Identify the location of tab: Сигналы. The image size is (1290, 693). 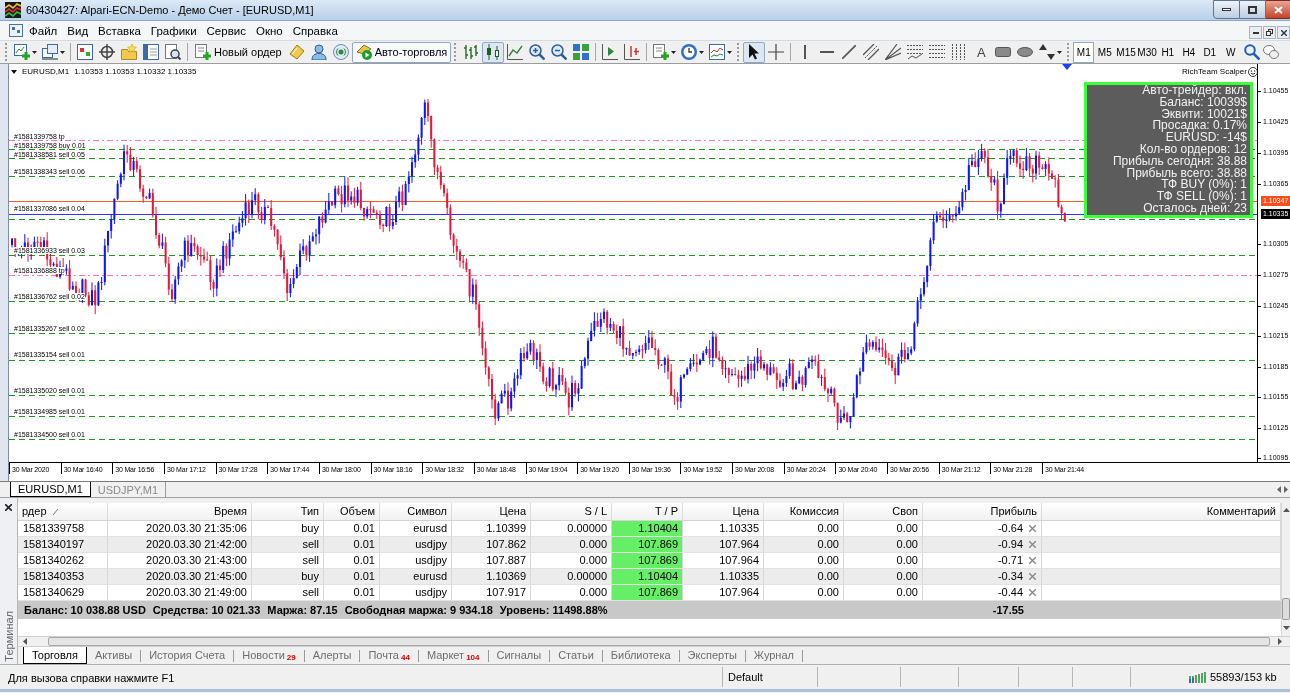
(519, 655).